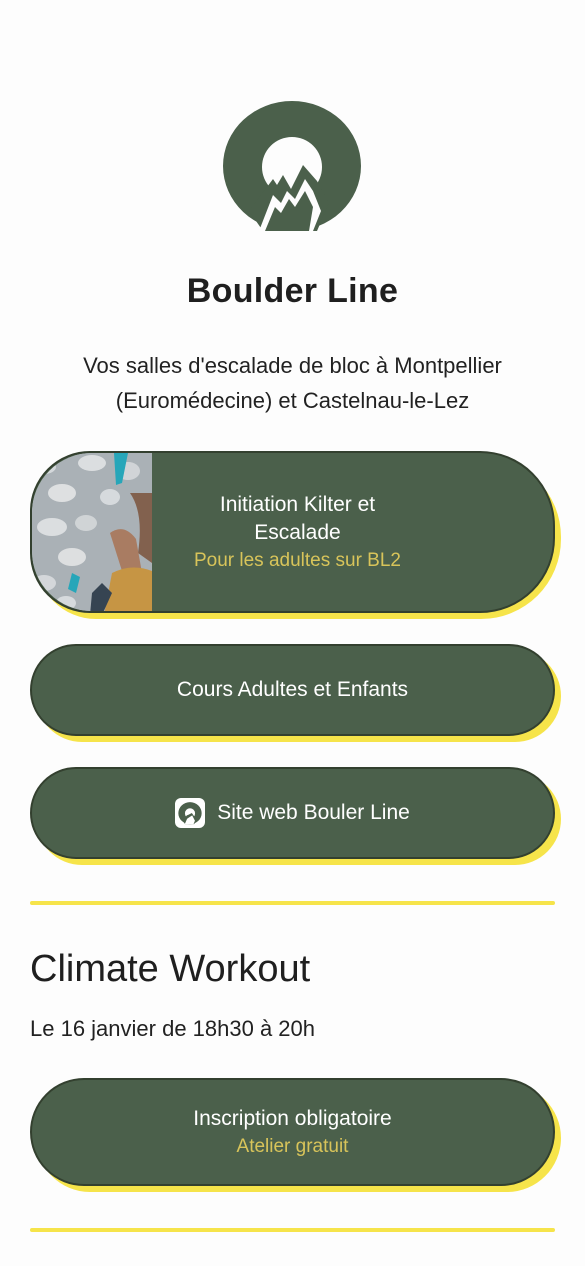 The image size is (585, 1266). What do you see at coordinates (92, 532) in the screenshot?
I see `climbing-wall-thumbnail` at bounding box center [92, 532].